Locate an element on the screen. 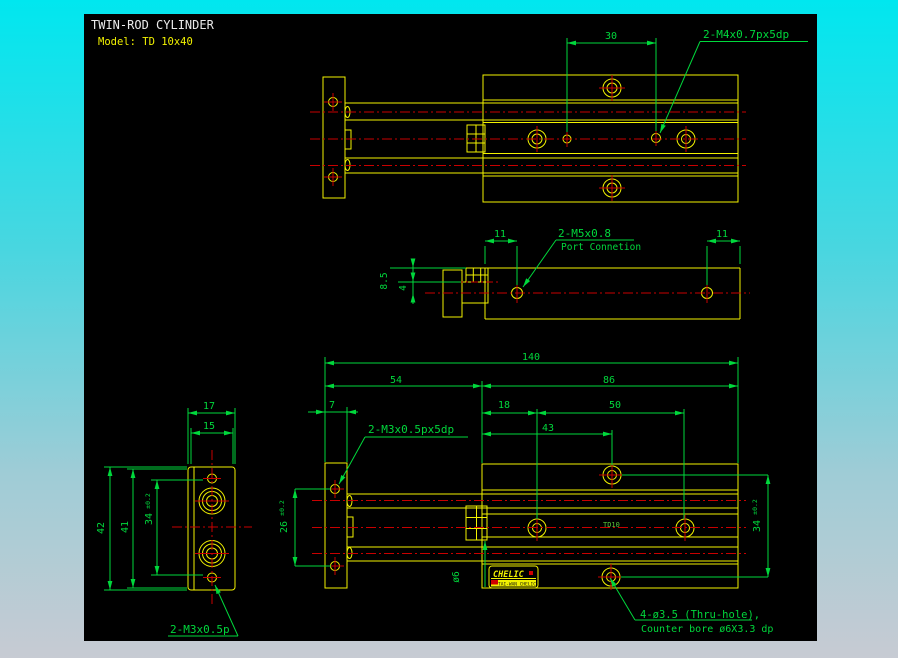  counterbore-note: Counter bore ø6X3.3 dp is located at coordinates (707, 629).